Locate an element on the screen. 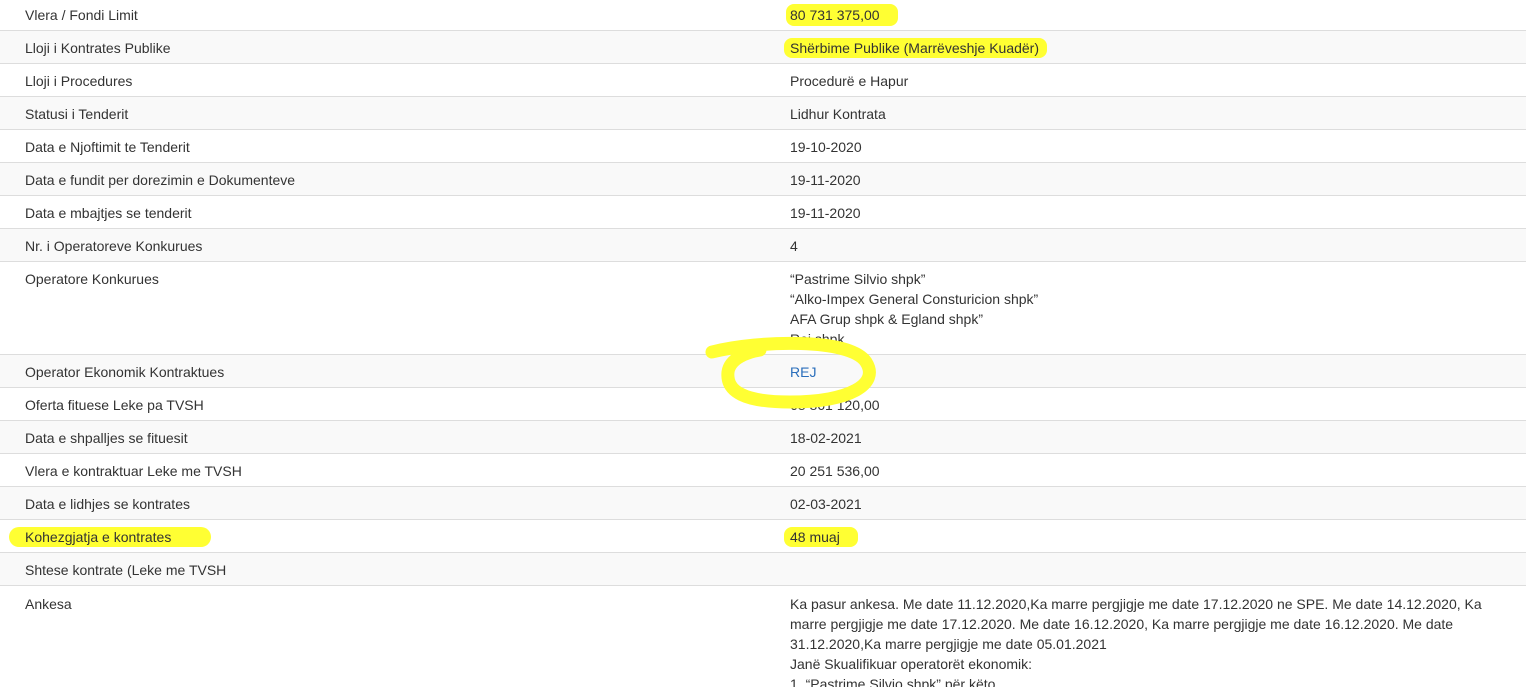  table-row: Statusi i Tenderit Lidhur Kontrata is located at coordinates (763, 113).